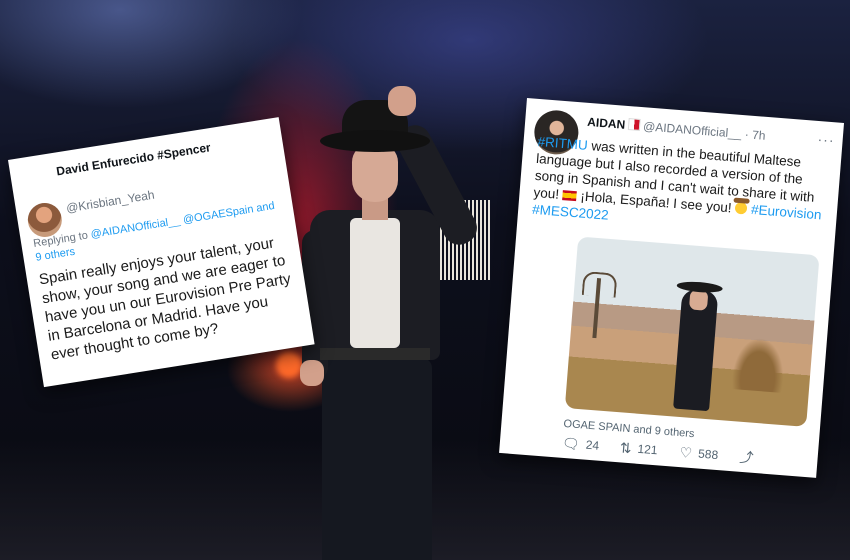 Image resolution: width=850 pixels, height=560 pixels. Describe the element at coordinates (402, 101) in the screenshot. I see `performer-right-hand` at that location.